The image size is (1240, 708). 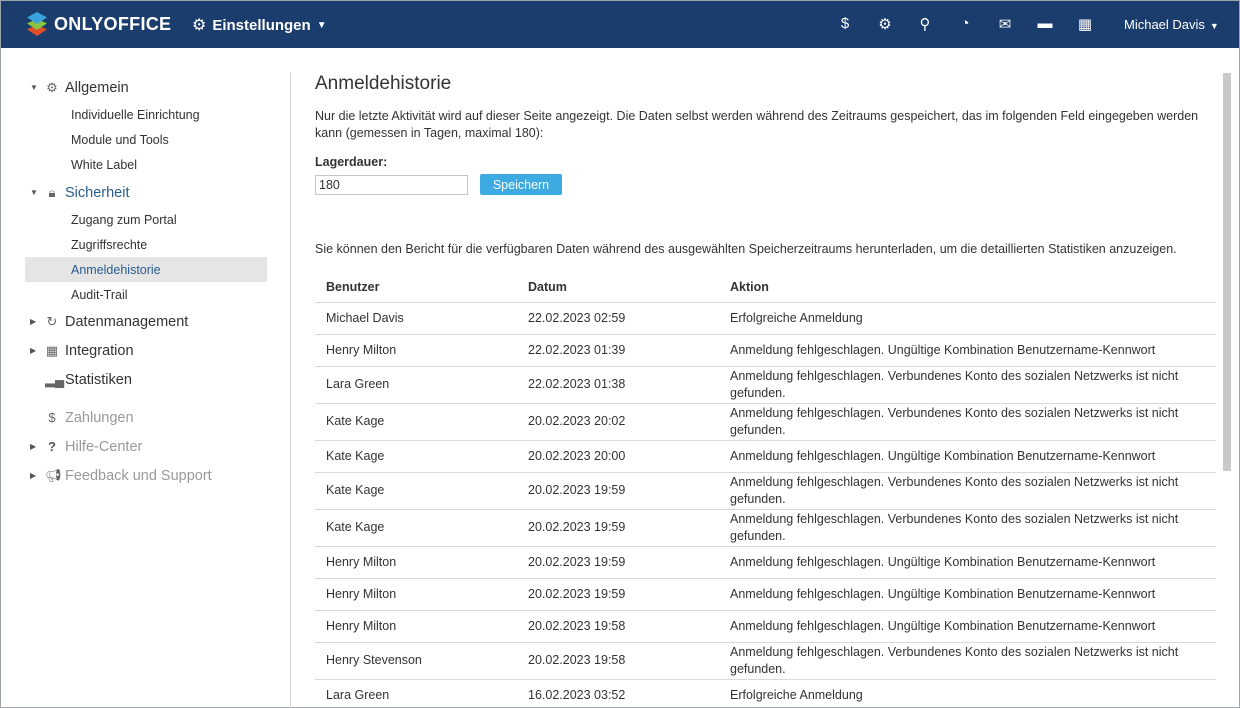 What do you see at coordinates (99, 350) in the screenshot?
I see `sidebar-section-label: Integration` at bounding box center [99, 350].